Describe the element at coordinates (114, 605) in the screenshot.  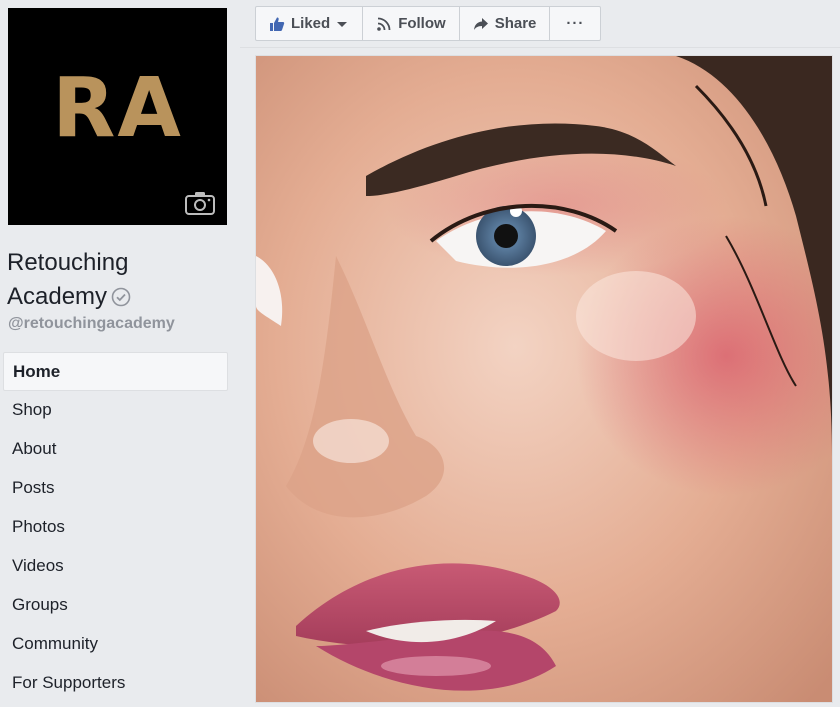
I see `nav-item-groups: Groups` at that location.